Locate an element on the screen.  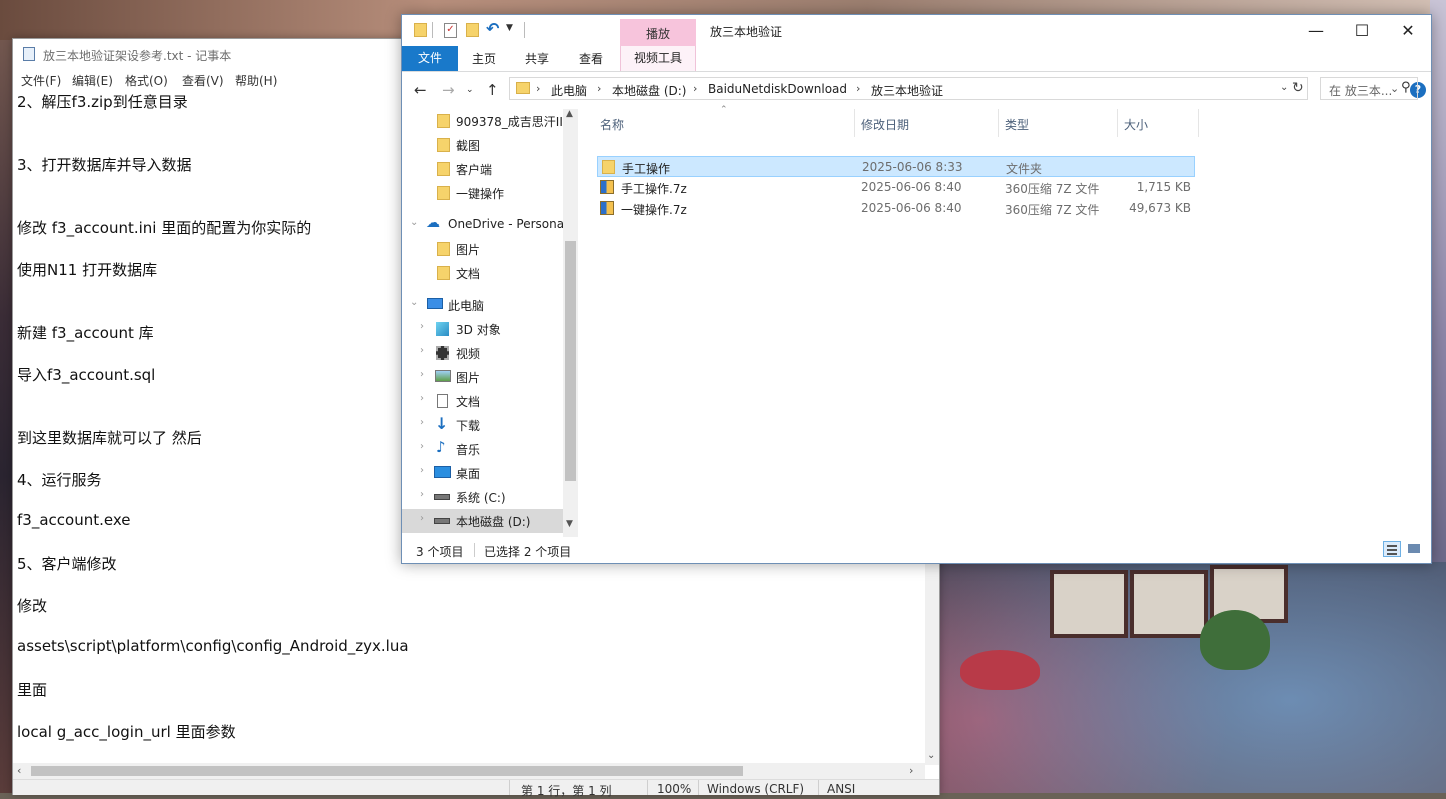
scroll-left-arrow-icon: ‹ is located at coordinates (19, 770).